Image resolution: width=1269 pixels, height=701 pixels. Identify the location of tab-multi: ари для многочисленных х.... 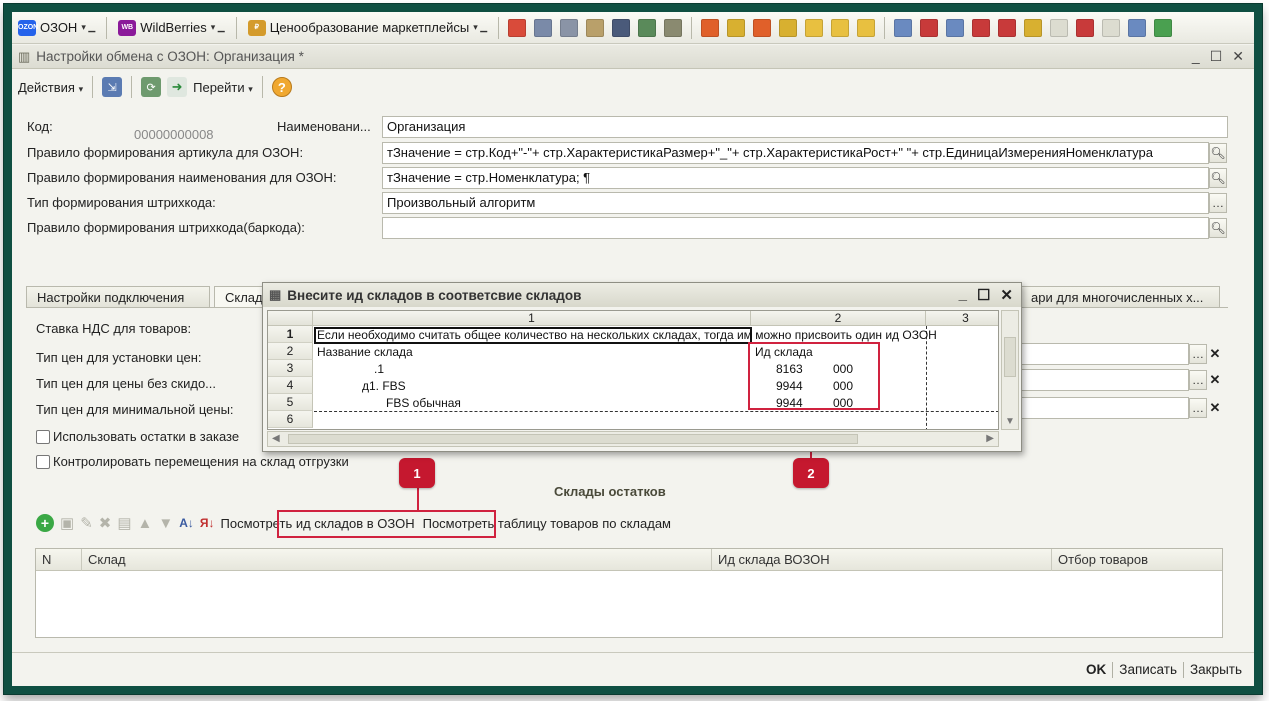
(1120, 297).